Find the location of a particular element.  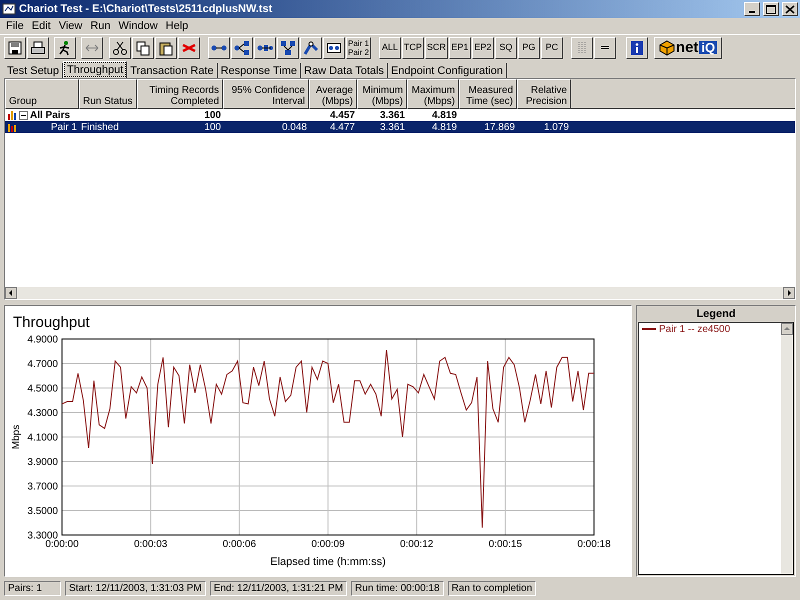

filter-button: EP2 is located at coordinates (483, 47).